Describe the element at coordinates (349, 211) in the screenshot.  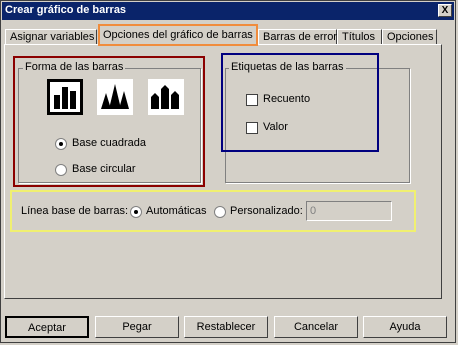
I see `baseline-custom-input: 0` at that location.